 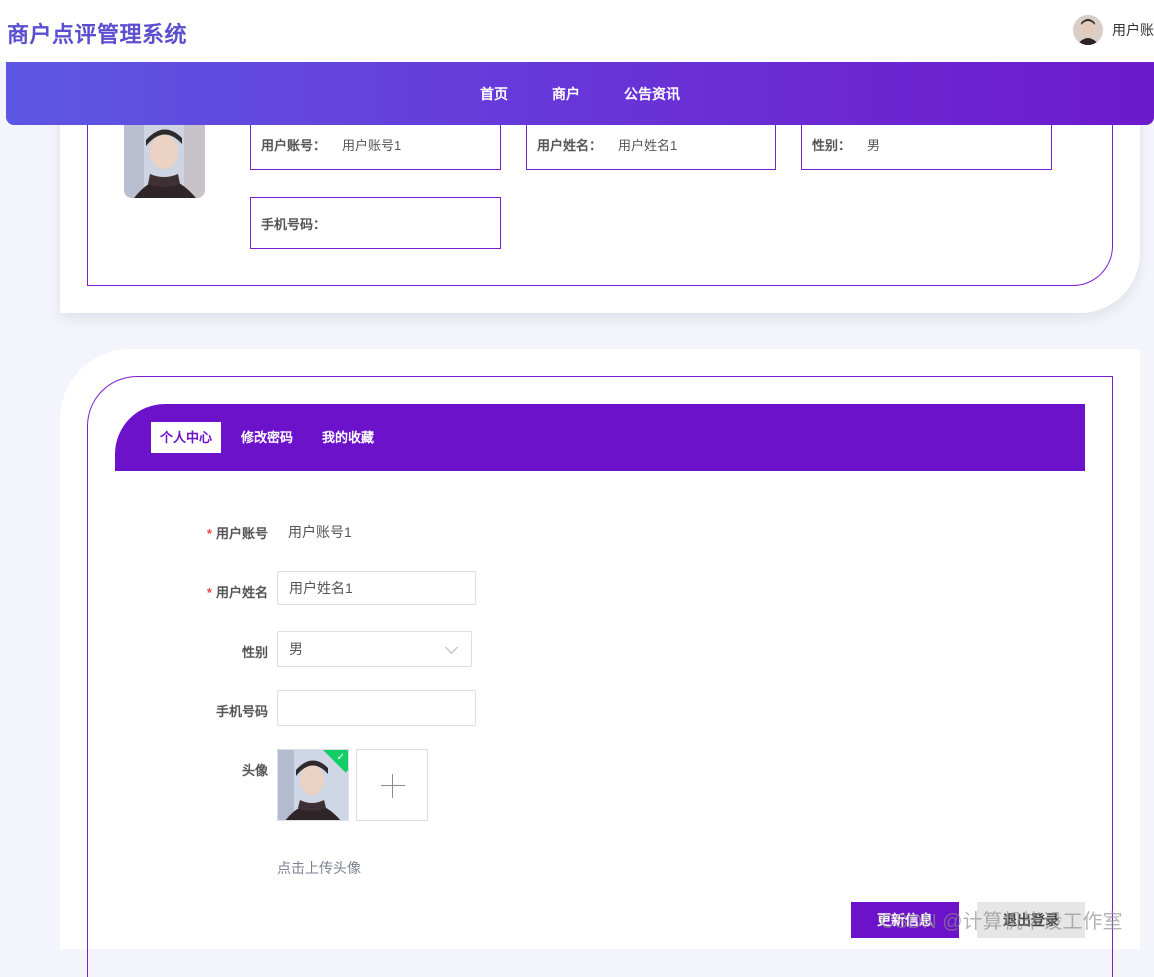 What do you see at coordinates (374, 649) in the screenshot?
I see `gender-select: 男` at bounding box center [374, 649].